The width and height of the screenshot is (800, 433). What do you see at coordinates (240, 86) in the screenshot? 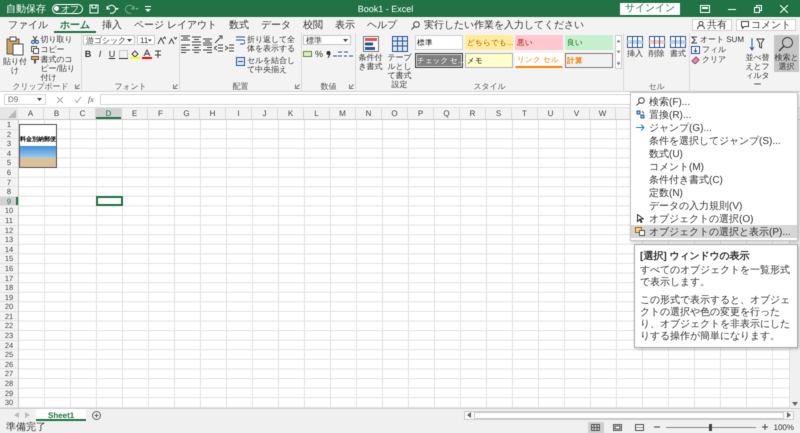
I see `group-label: 配置` at bounding box center [240, 86].